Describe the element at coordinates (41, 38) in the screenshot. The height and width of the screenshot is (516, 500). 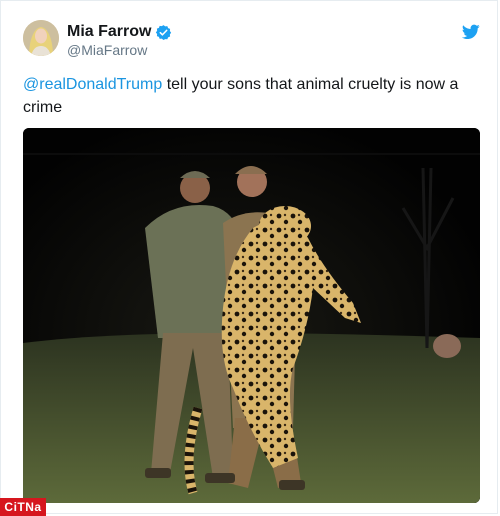
I see `avatar` at that location.